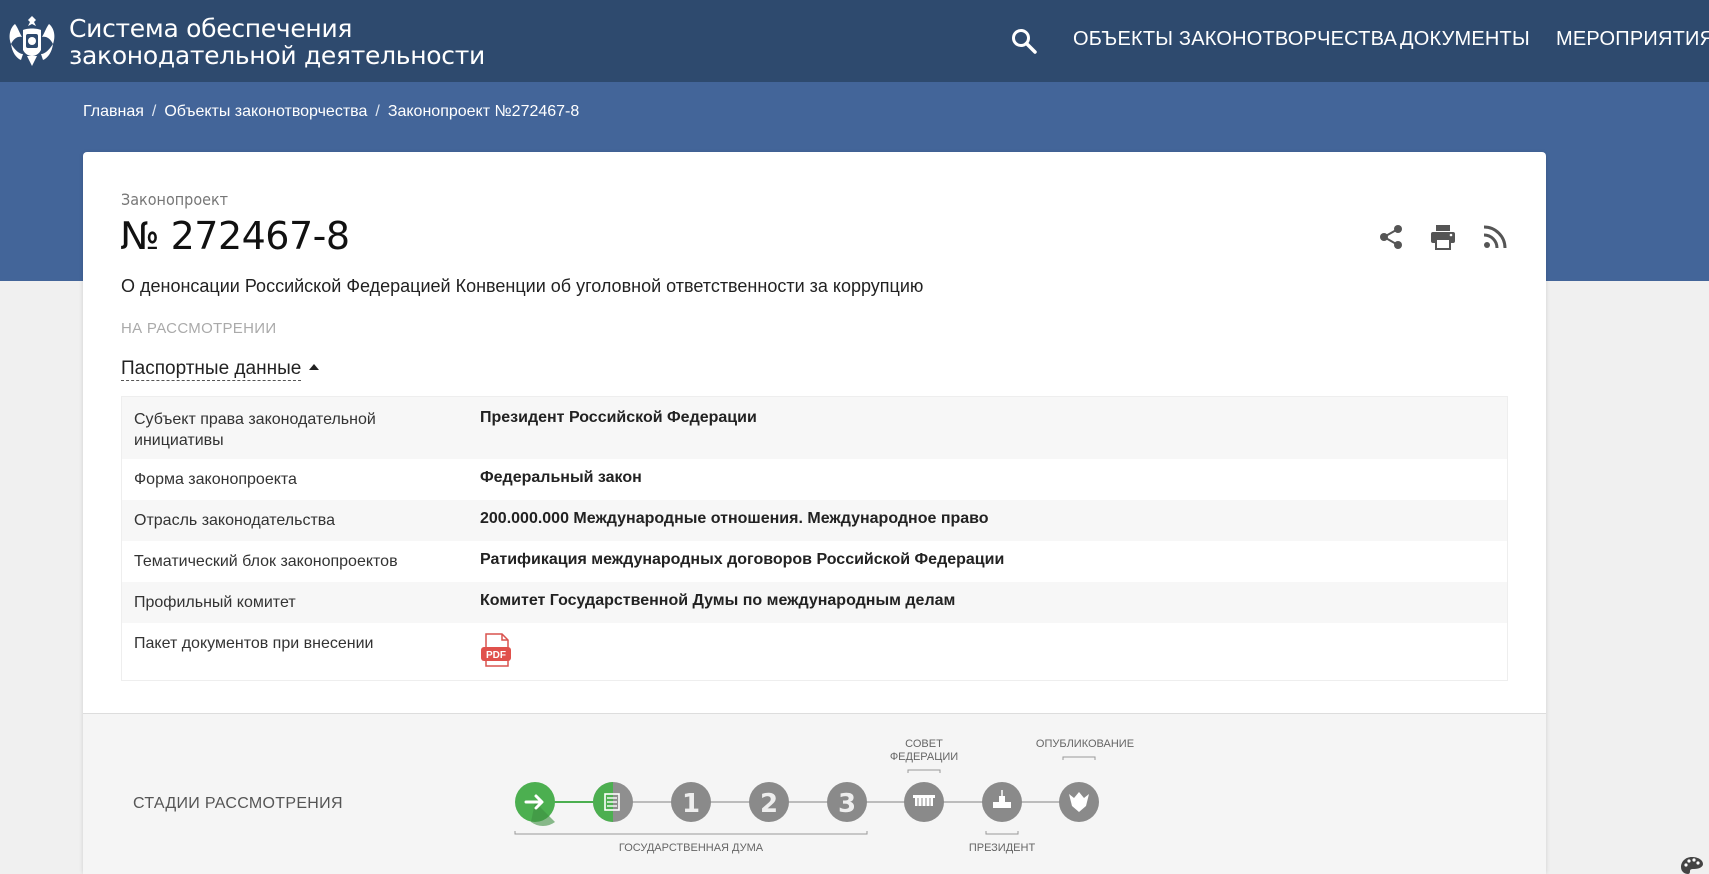  What do you see at coordinates (314, 366) in the screenshot?
I see `caret-up-icon` at bounding box center [314, 366].